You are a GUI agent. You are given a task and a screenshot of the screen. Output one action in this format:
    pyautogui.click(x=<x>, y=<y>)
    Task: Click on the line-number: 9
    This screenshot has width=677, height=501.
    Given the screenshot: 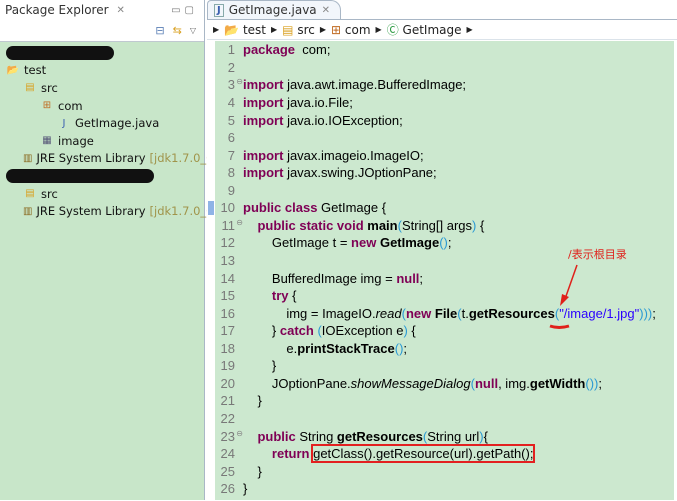 What is the action you would take?
    pyautogui.click(x=231, y=190)
    